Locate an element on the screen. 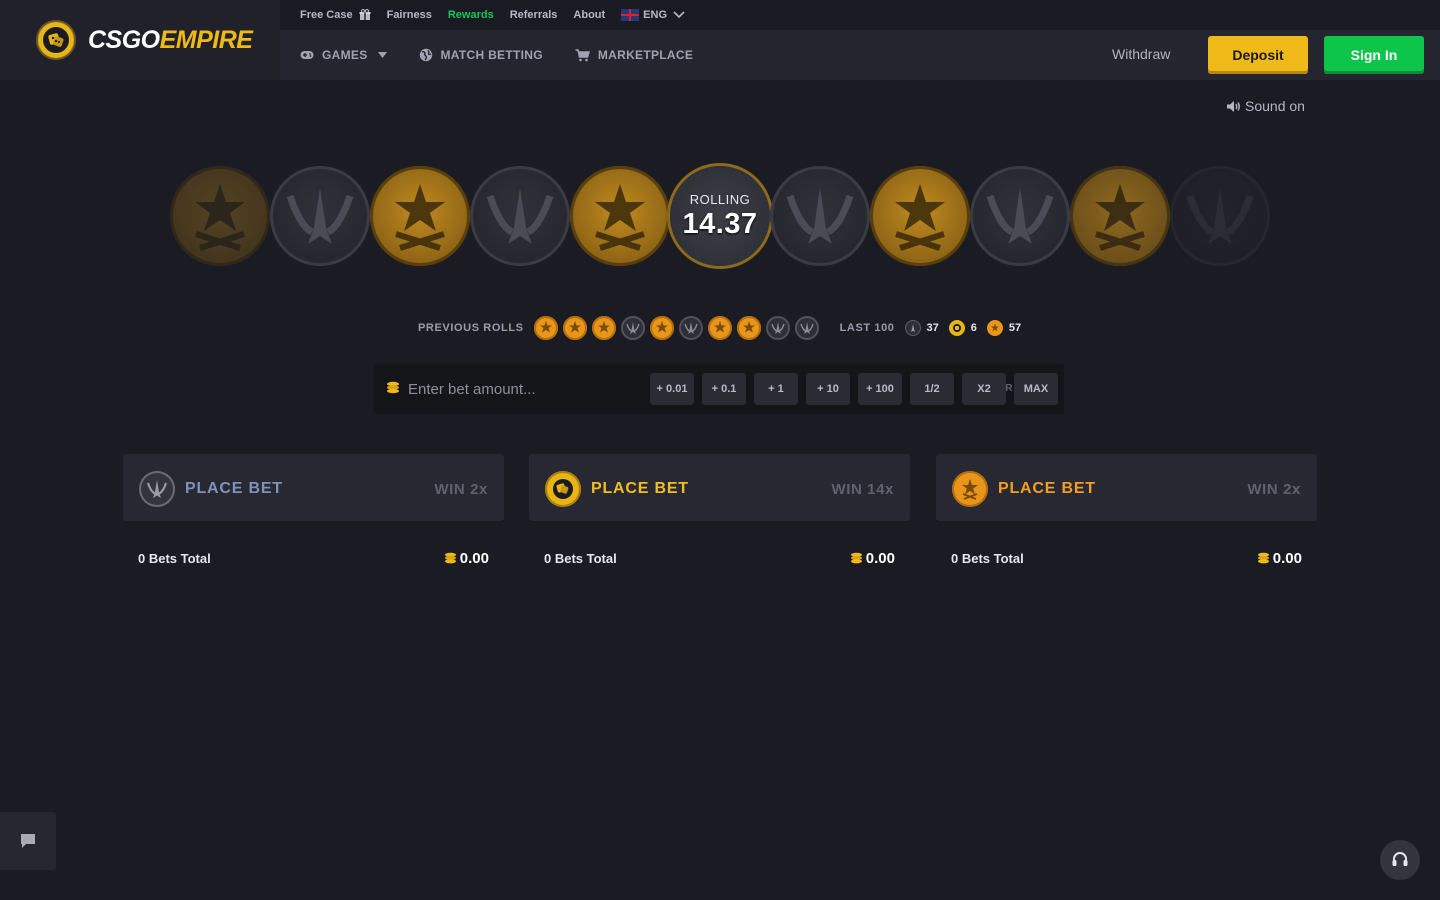 The width and height of the screenshot is (1440, 900). nav-match-betting: MATCH BETTING is located at coordinates (481, 55).